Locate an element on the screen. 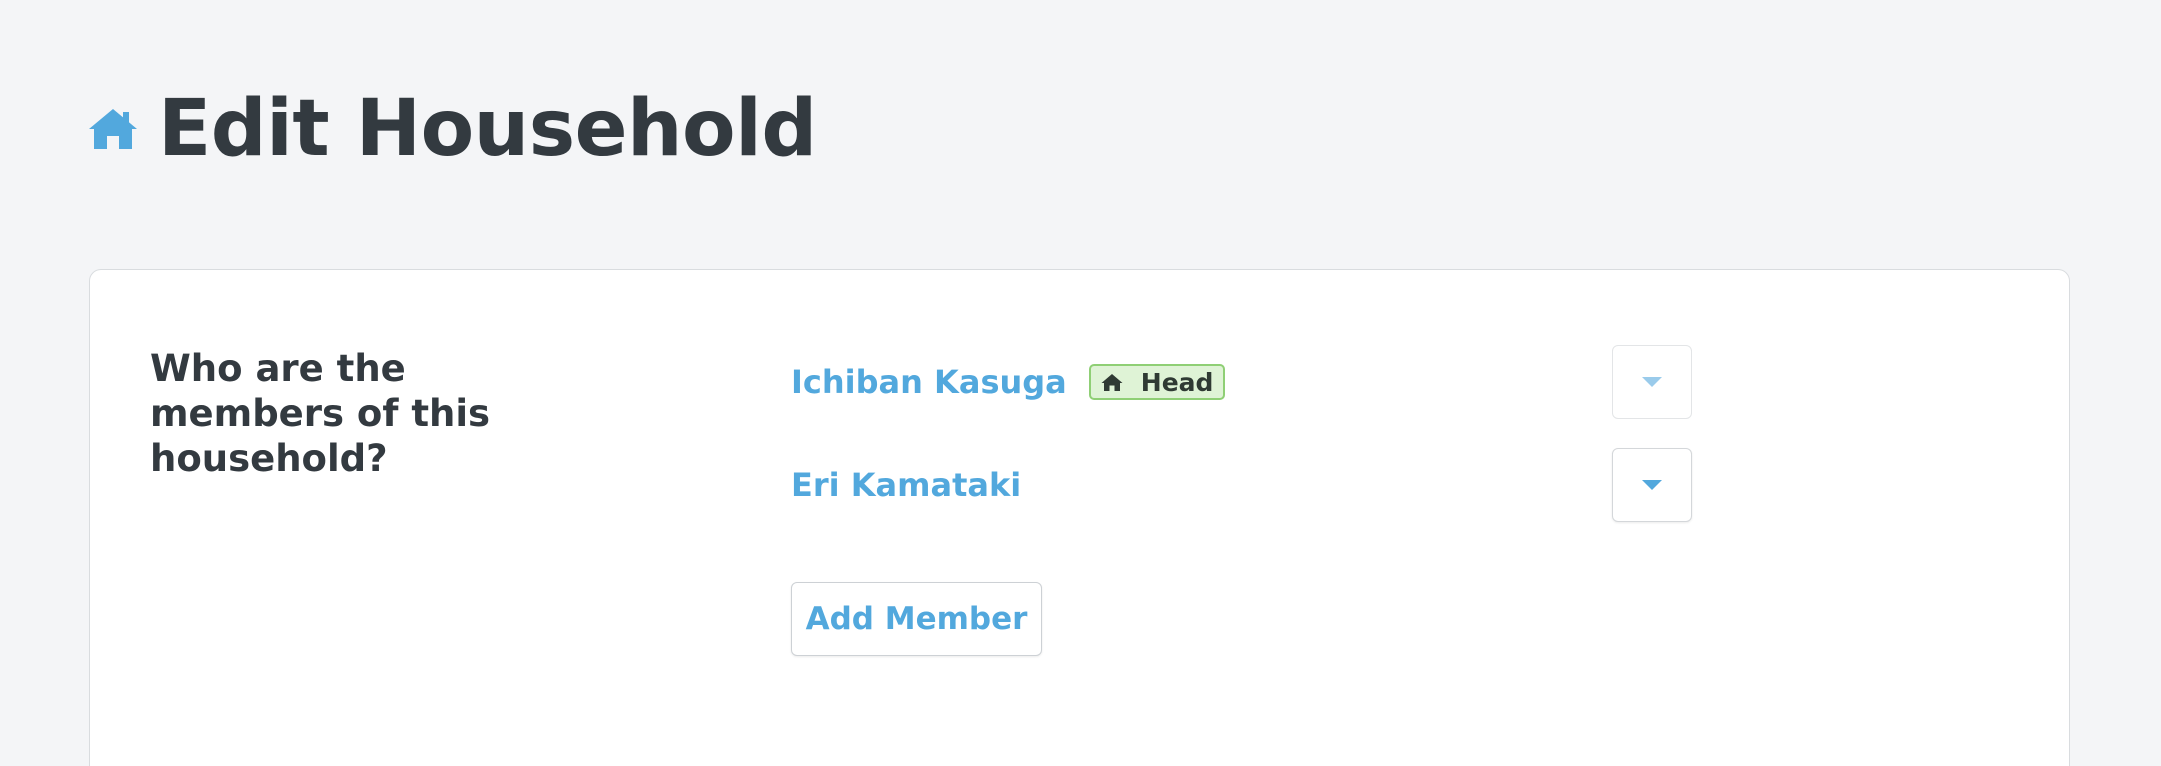 Image resolution: width=2161 pixels, height=766 pixels. member-row: Eri Kamataki is located at coordinates (906, 485).